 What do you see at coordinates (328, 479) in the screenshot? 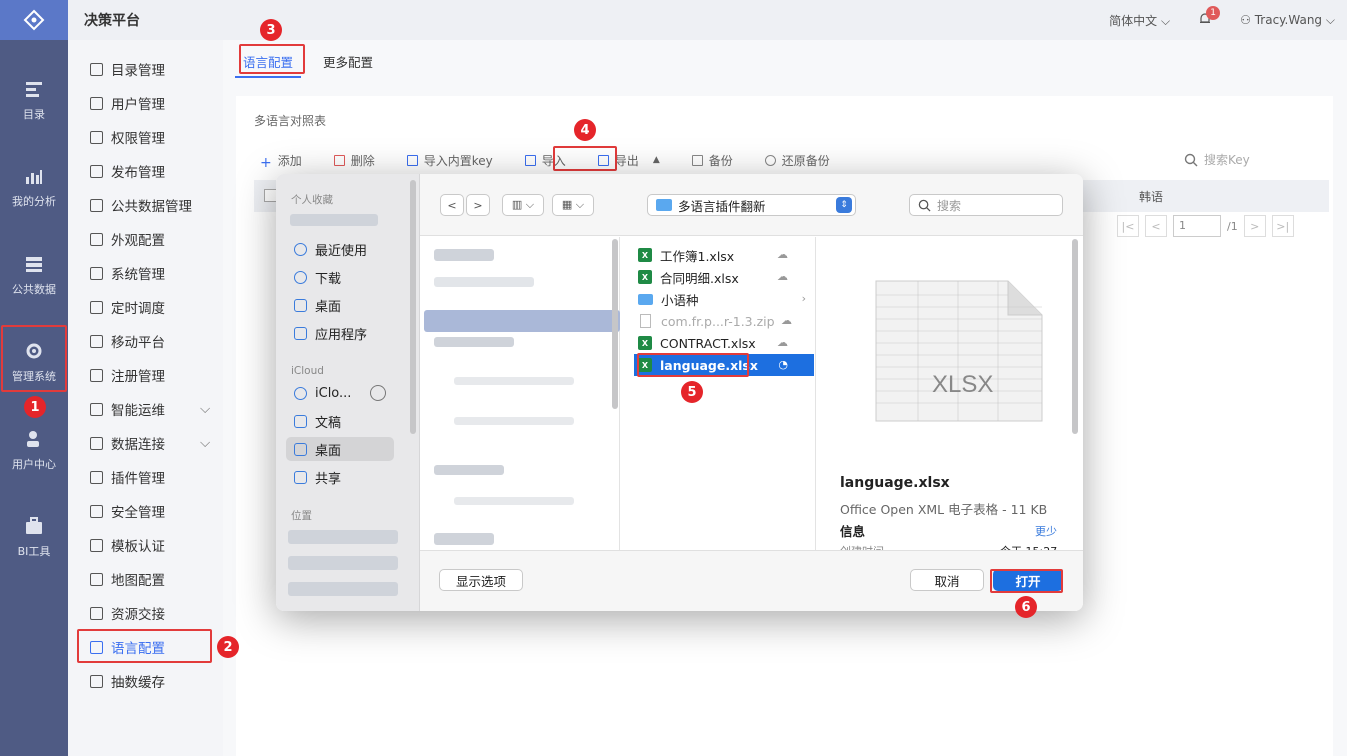
I see `sidebar-item-label: 共享` at bounding box center [328, 479].